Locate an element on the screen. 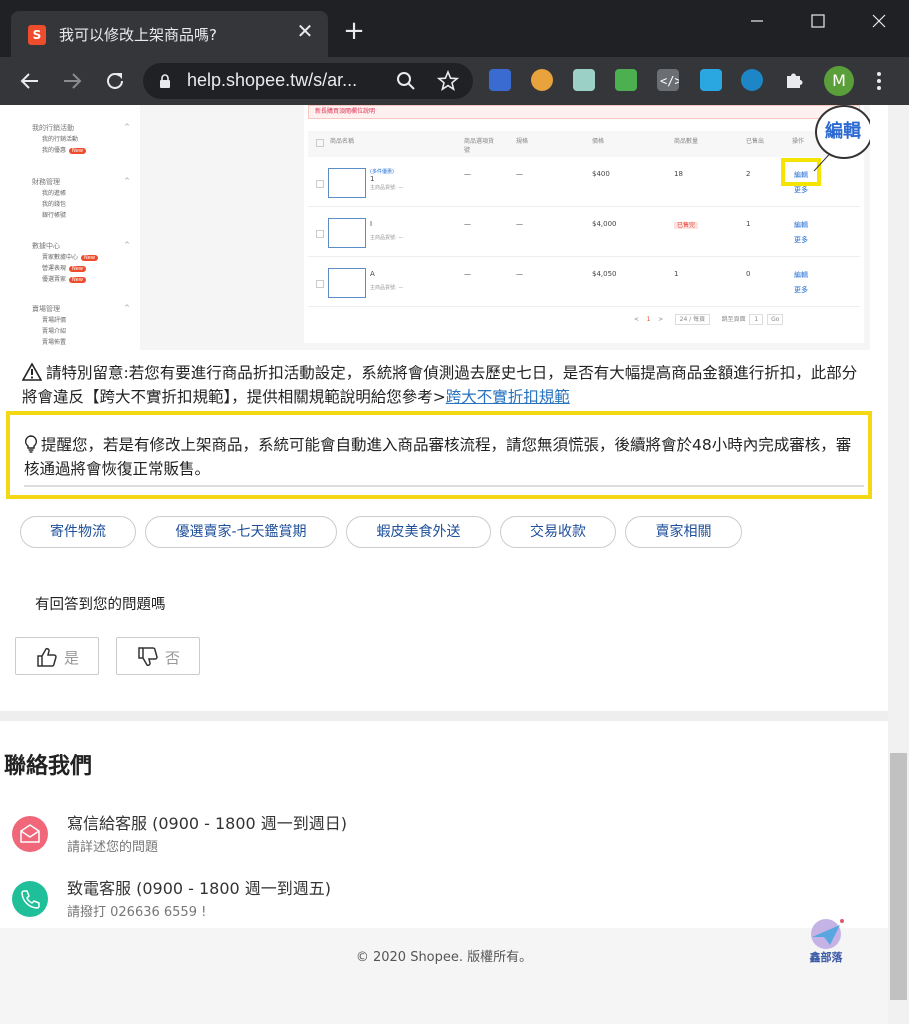 The width and height of the screenshot is (909, 1024). sidebar-group: 我的行銷活動 我的行銷活動 我的優惠 New ^ is located at coordinates (82, 139).